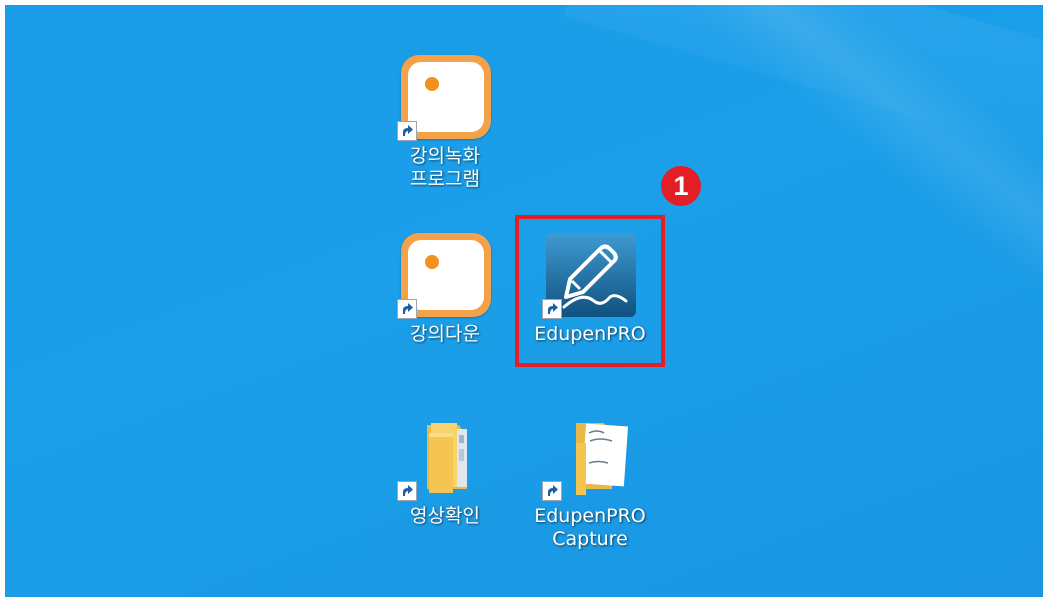 Image resolution: width=1048 pixels, height=602 pixels. What do you see at coordinates (445, 167) in the screenshot?
I see `desktop-icon-label: 강의녹화 프로그램` at bounding box center [445, 167].